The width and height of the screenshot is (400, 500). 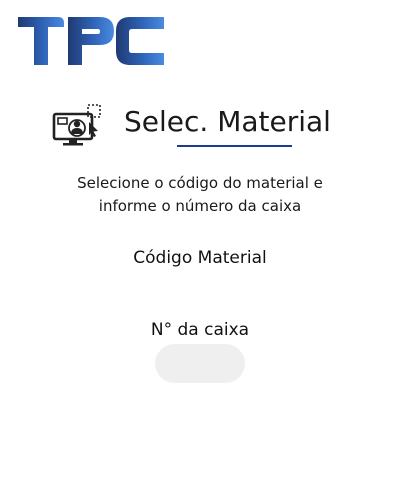 I want to click on monitor-user-icon, so click(x=76, y=125).